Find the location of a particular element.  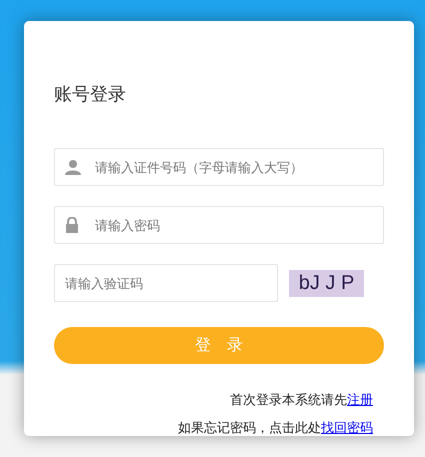

lock-icon is located at coordinates (72, 225).